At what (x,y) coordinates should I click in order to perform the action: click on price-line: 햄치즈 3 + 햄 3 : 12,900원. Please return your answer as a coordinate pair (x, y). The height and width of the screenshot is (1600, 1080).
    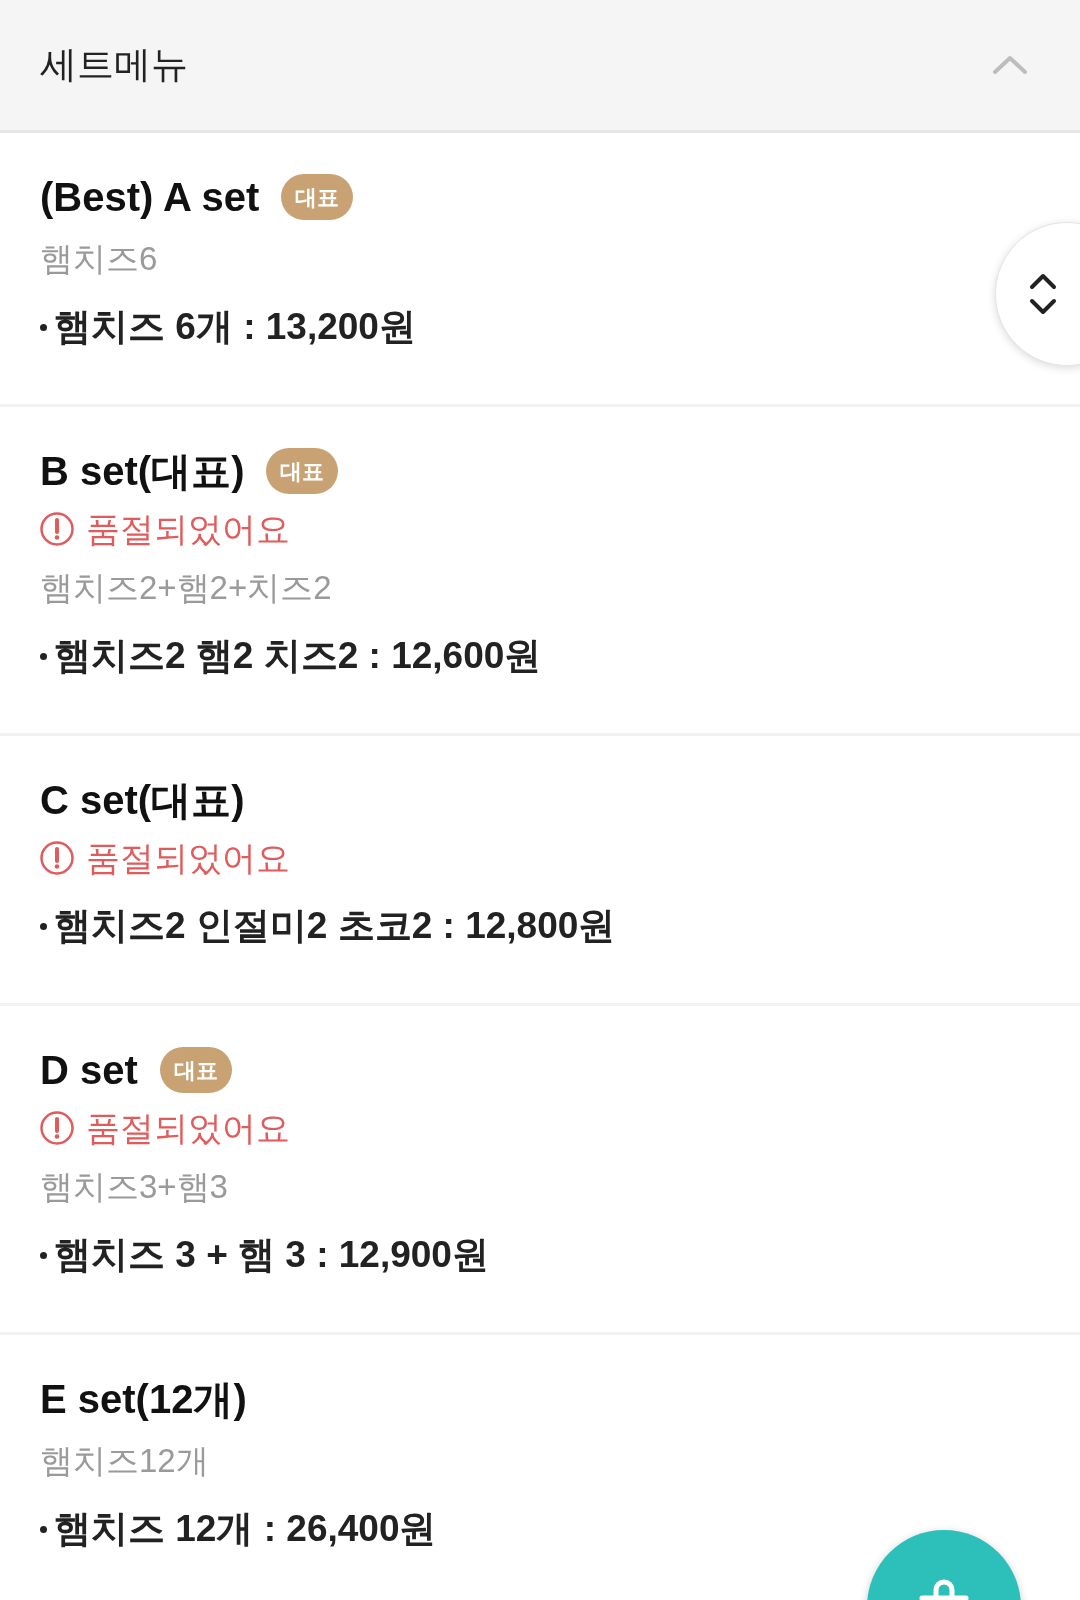
    Looking at the image, I should click on (271, 1255).